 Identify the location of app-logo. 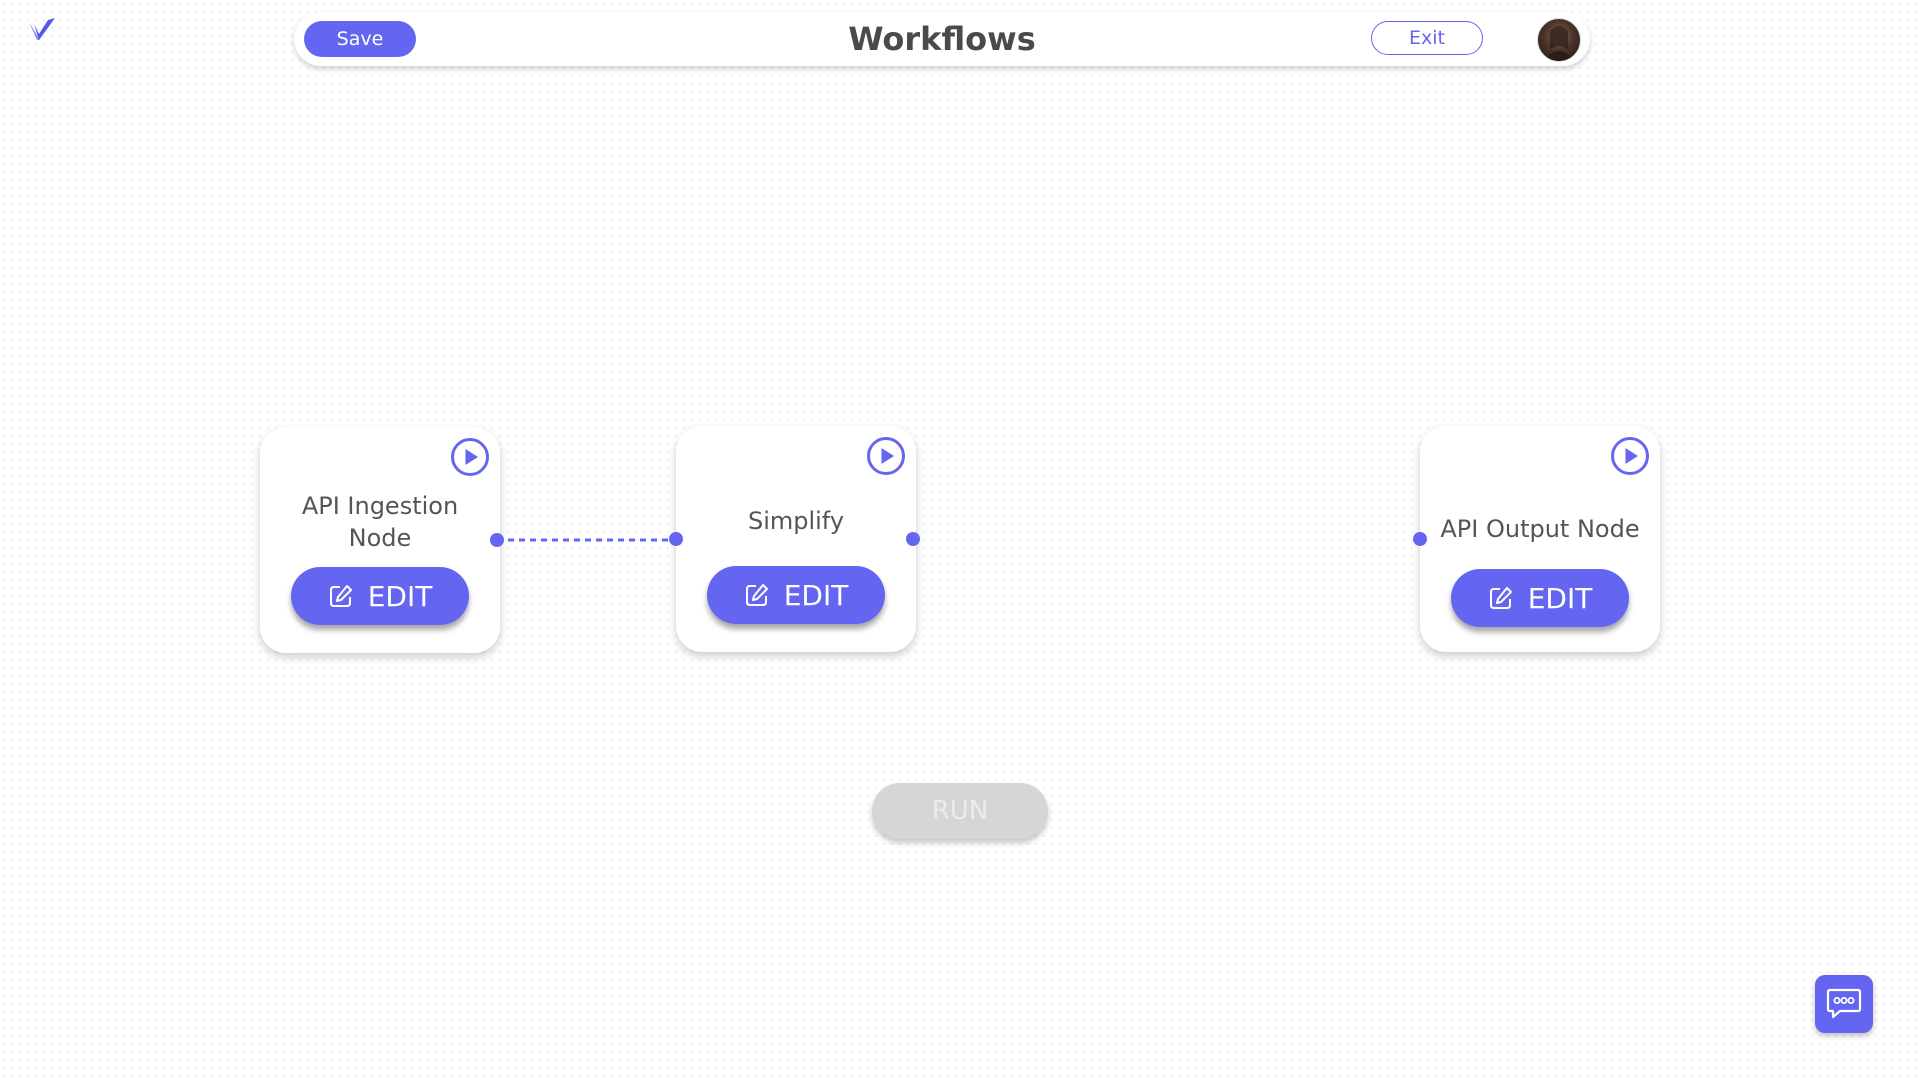
(42, 30).